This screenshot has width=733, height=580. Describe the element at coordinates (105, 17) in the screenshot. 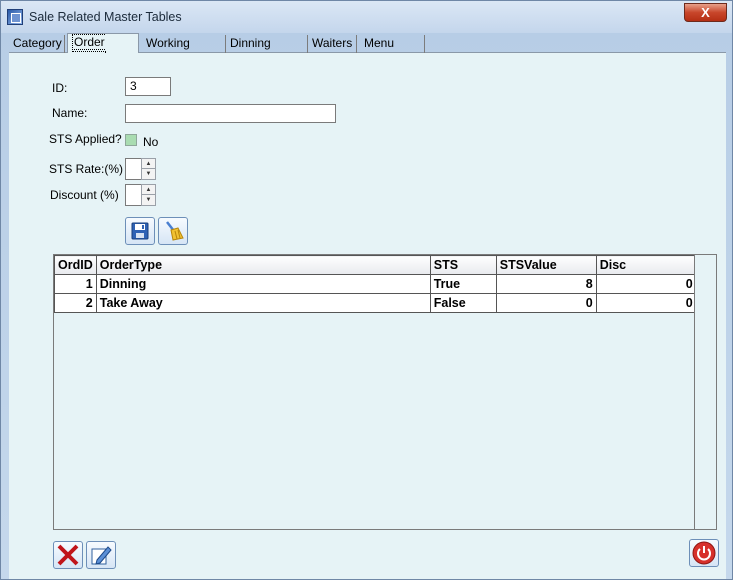

I see `window-title: Sale Related Master Tables` at that location.